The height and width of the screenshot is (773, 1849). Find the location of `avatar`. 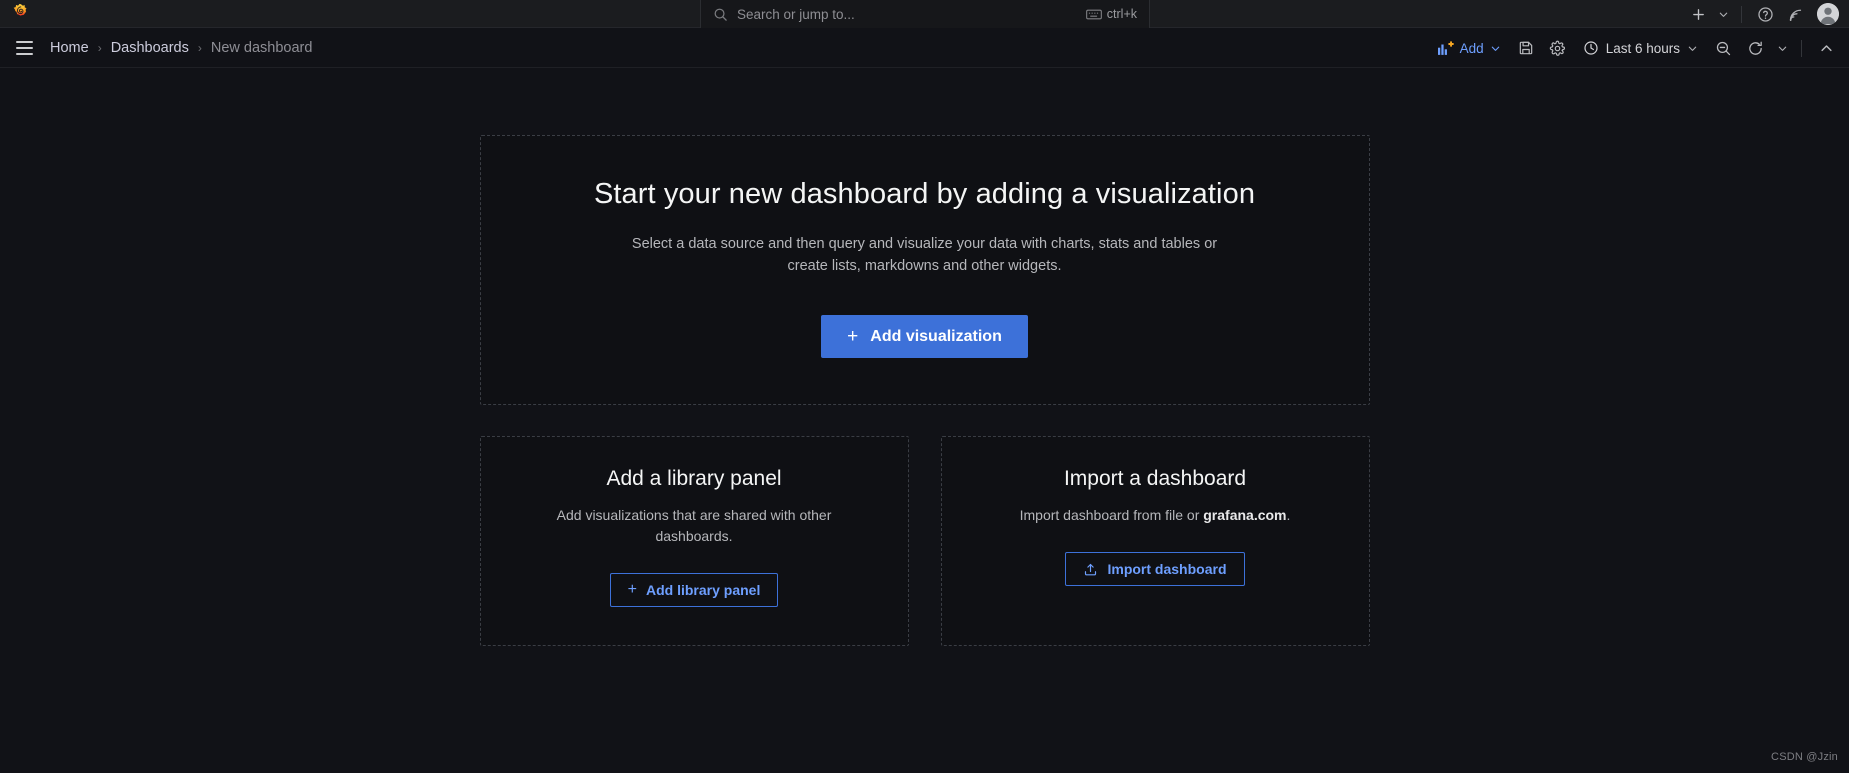

avatar is located at coordinates (1828, 14).